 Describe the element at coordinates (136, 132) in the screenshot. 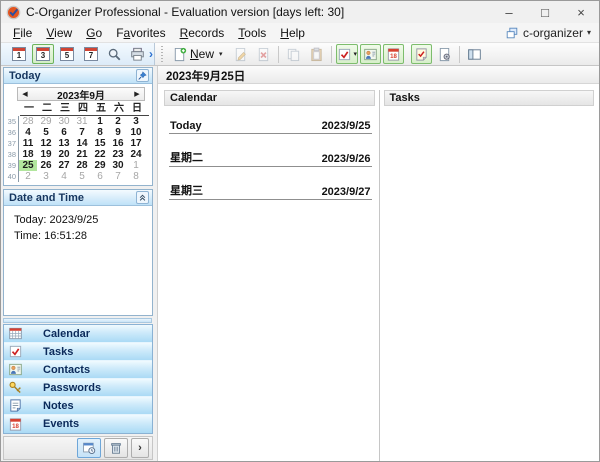

I see `calendar-day: 10` at that location.